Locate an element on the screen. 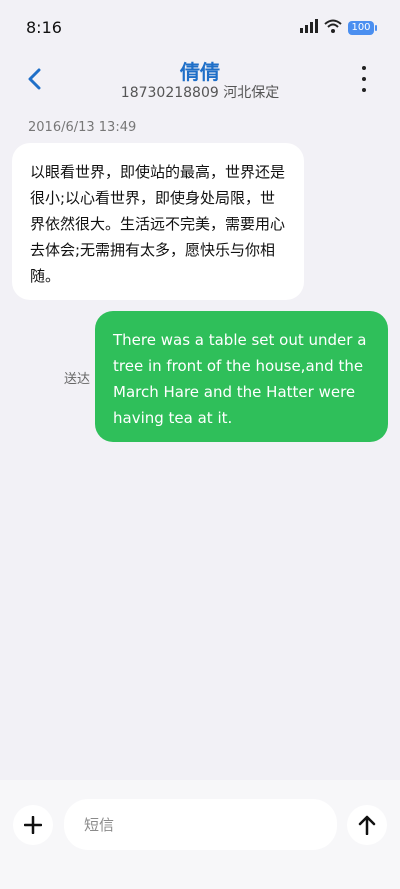 The height and width of the screenshot is (889, 400). delivery-status: 送达 is located at coordinates (77, 379).